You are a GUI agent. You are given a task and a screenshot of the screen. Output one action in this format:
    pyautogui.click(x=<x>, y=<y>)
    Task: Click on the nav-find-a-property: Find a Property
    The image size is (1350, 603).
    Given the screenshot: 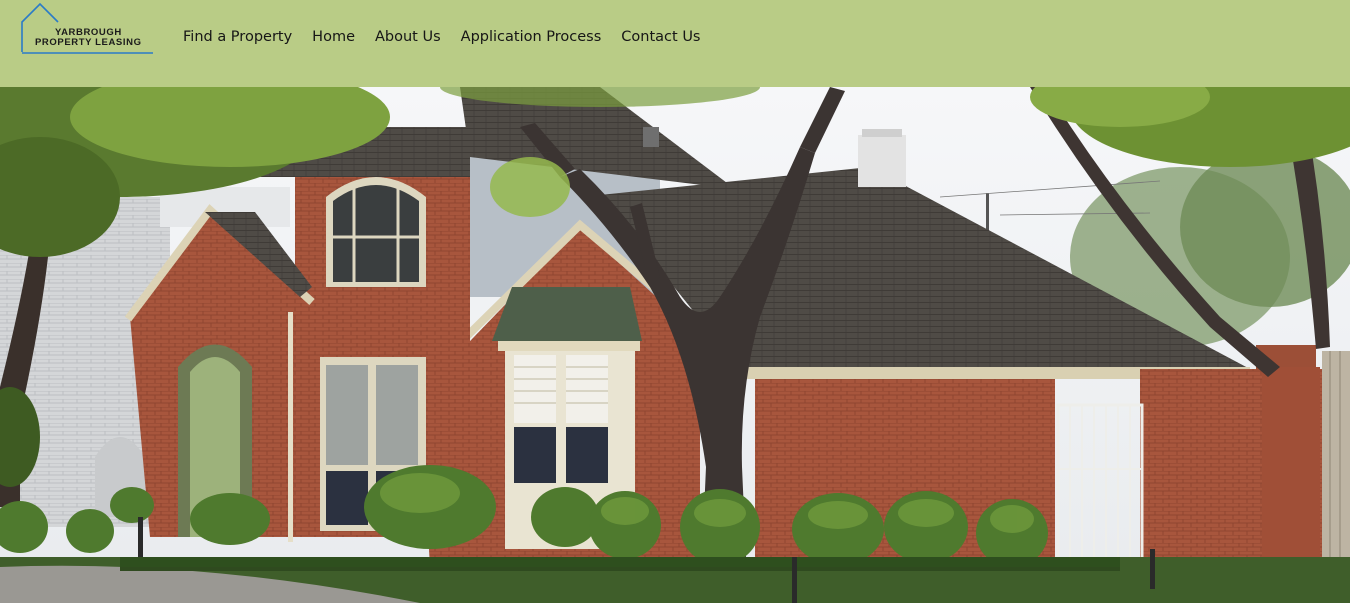 What is the action you would take?
    pyautogui.click(x=237, y=37)
    